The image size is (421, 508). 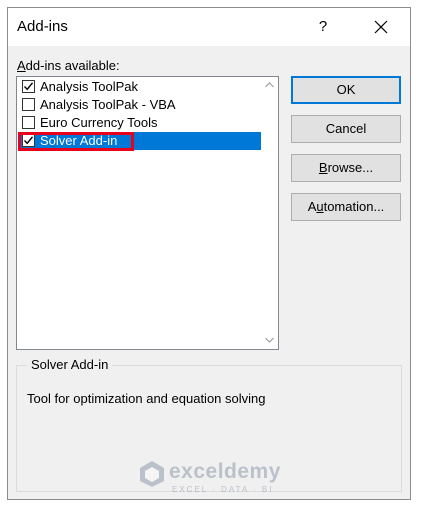 What do you see at coordinates (323, 167) in the screenshot?
I see `browse-mnemonic: B` at bounding box center [323, 167].